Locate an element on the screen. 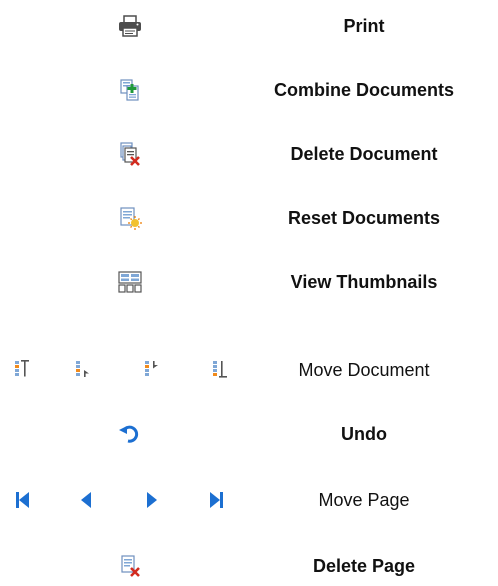  undo-icon is located at coordinates (130, 434).